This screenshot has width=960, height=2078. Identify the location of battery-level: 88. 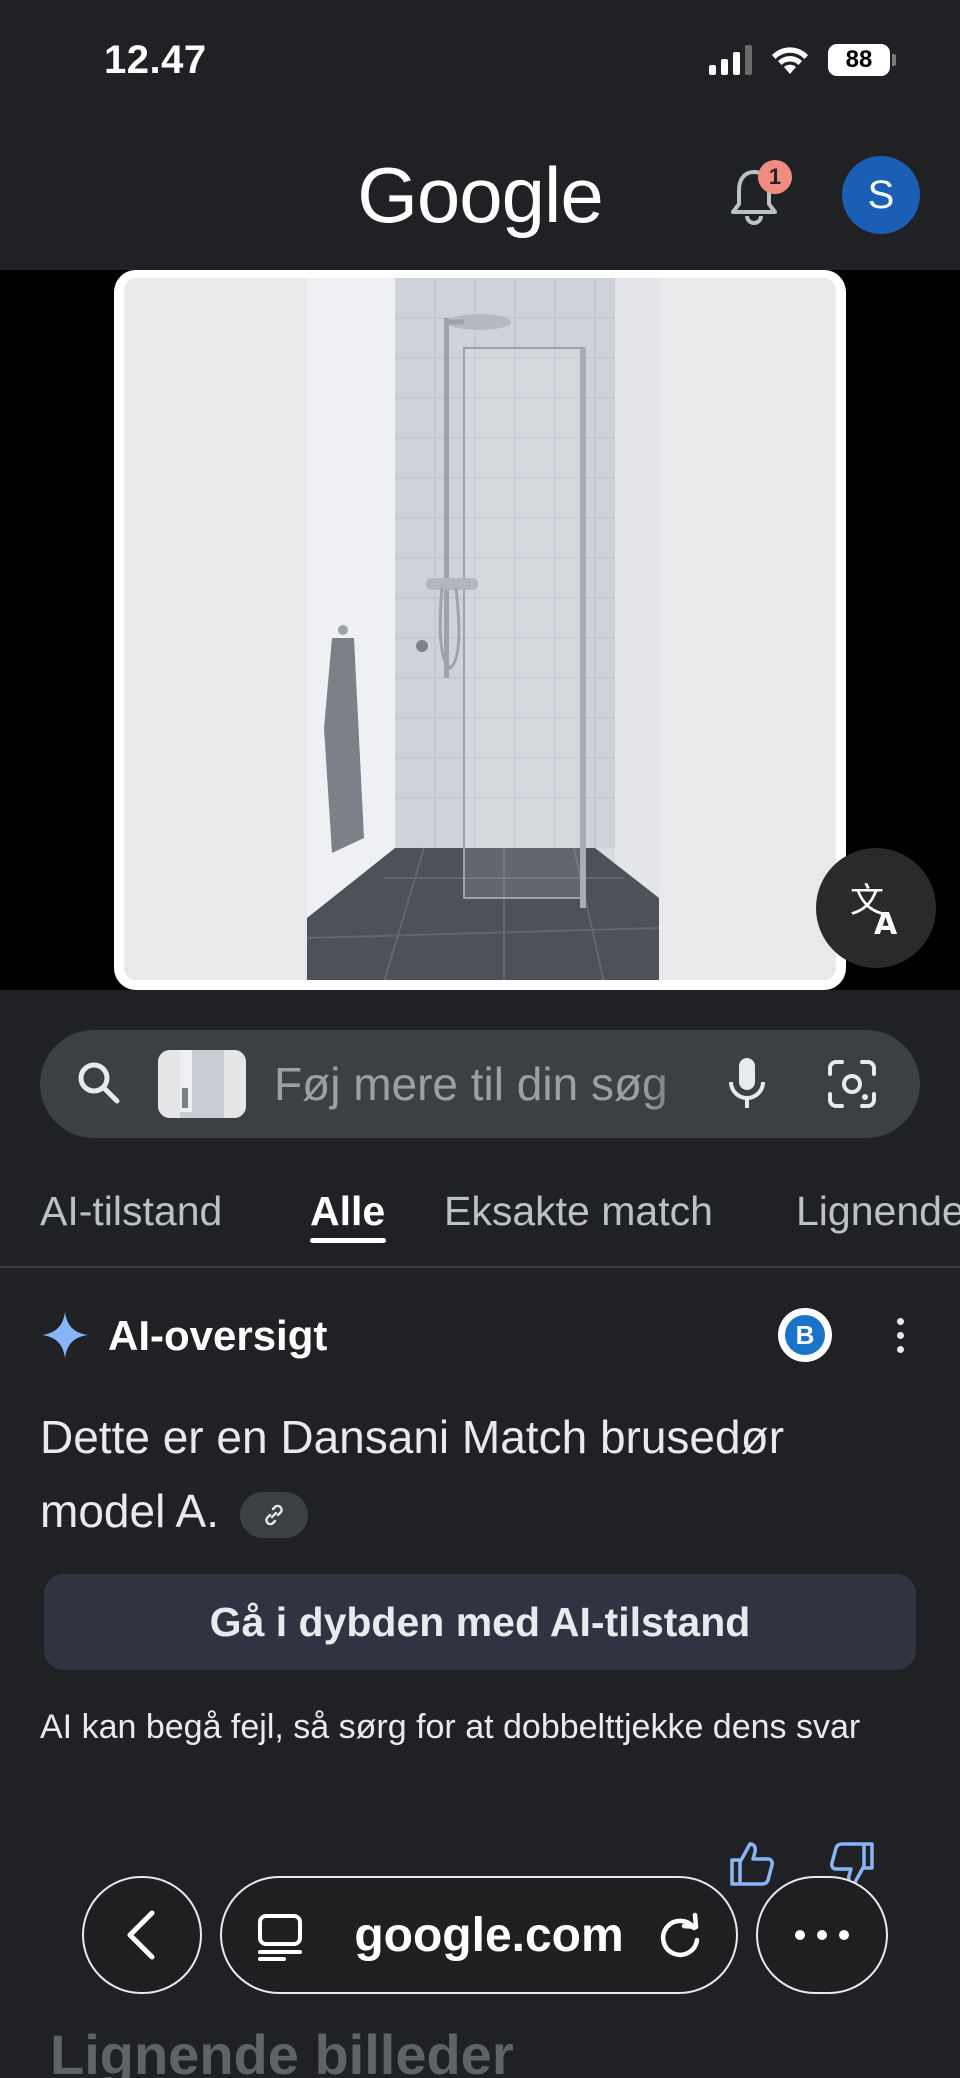
(859, 60).